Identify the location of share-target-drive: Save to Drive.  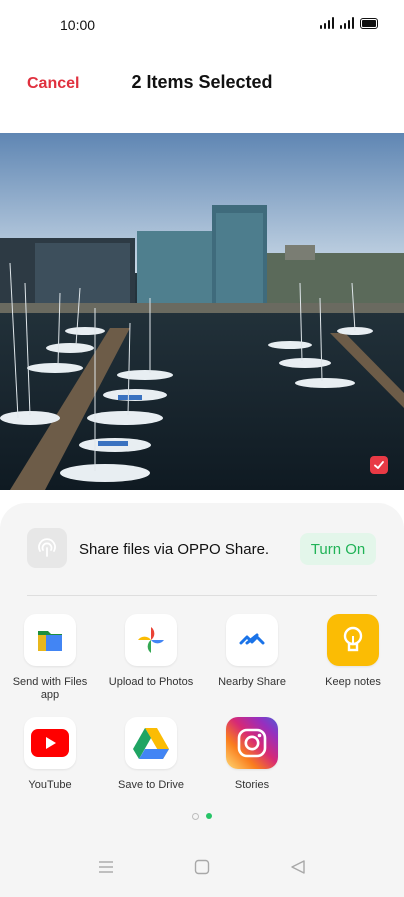
(151, 754).